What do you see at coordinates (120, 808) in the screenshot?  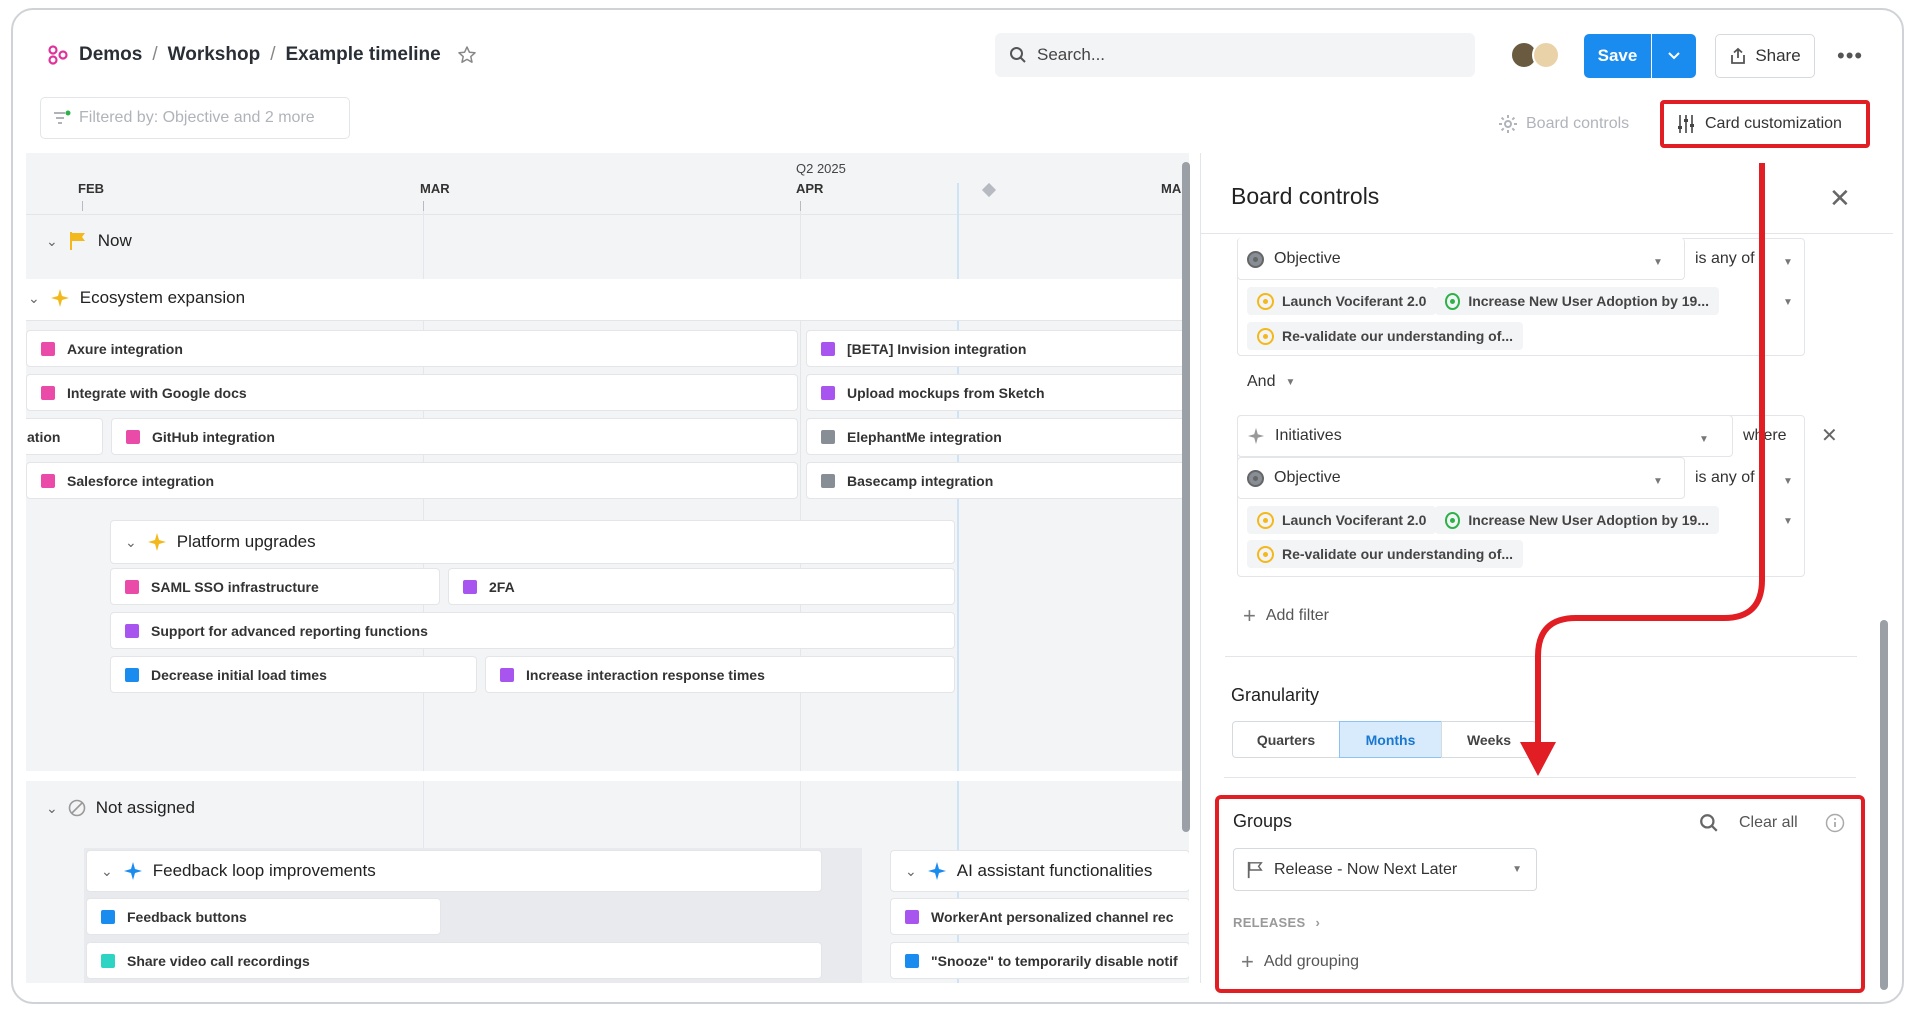 I see `group-header-not-assigned: ⌄ Not assigned` at bounding box center [120, 808].